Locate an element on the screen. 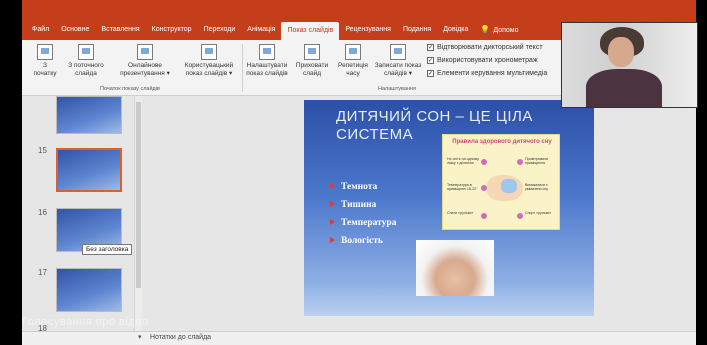 The height and width of the screenshot is (345, 707). set-up-slide-show-button: Налаштувати показ слайдів is located at coordinates (267, 61).